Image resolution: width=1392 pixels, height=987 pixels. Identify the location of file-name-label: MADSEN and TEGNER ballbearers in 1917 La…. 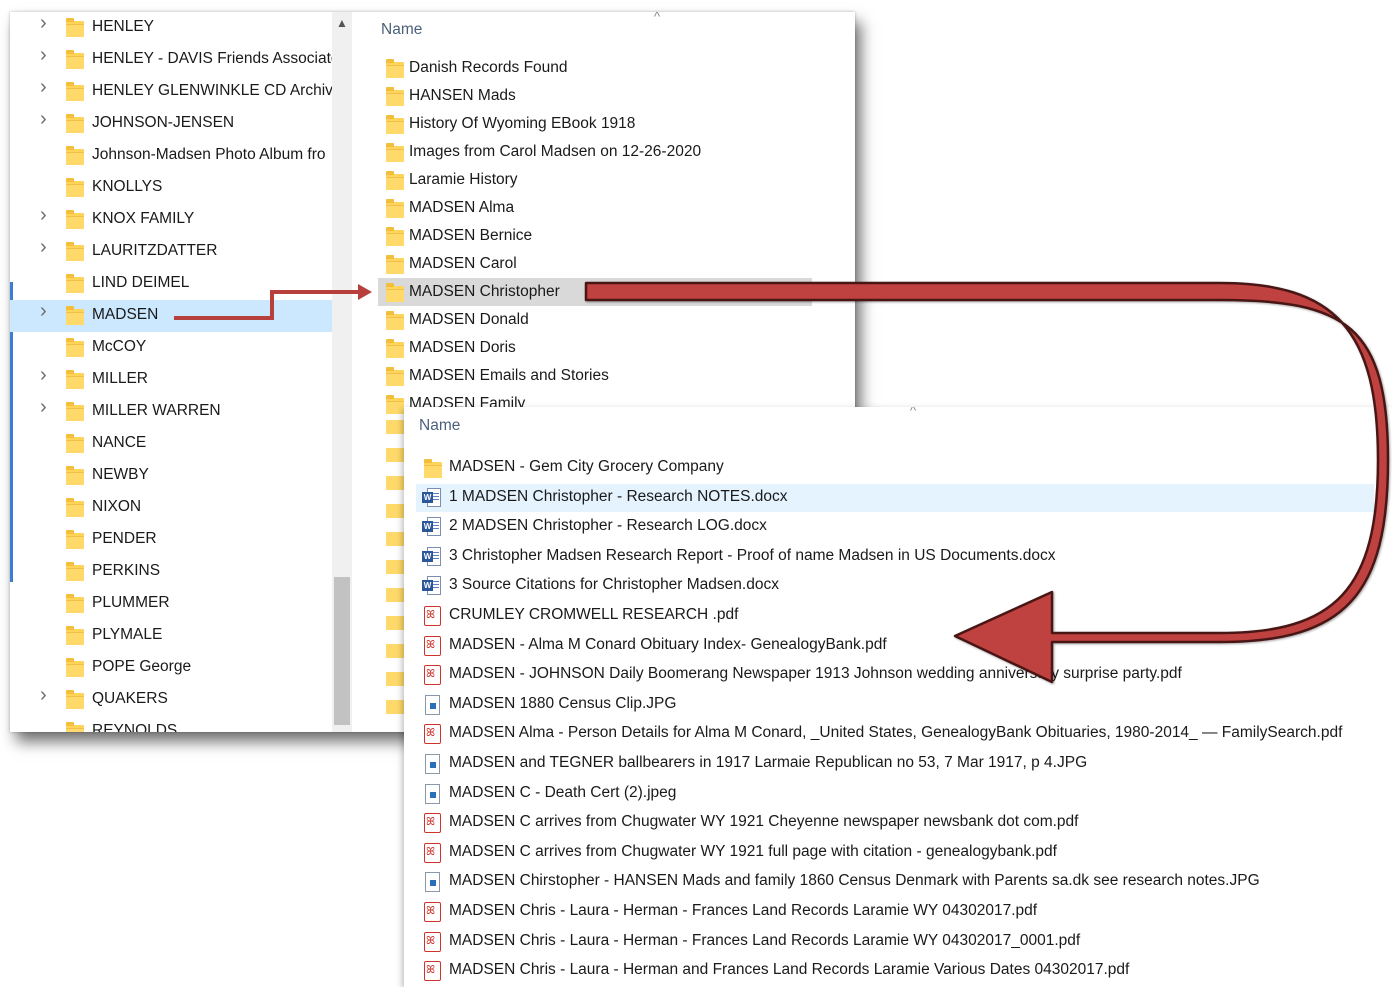
(768, 762).